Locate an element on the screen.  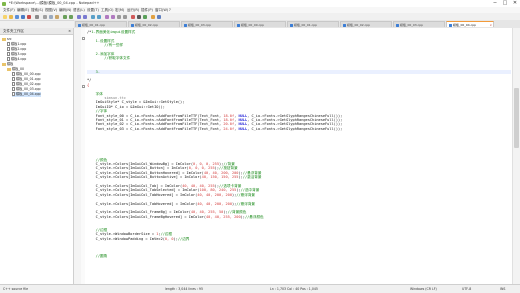
tab-label: 模板_00_01.cpp is located at coordinates (306, 25).